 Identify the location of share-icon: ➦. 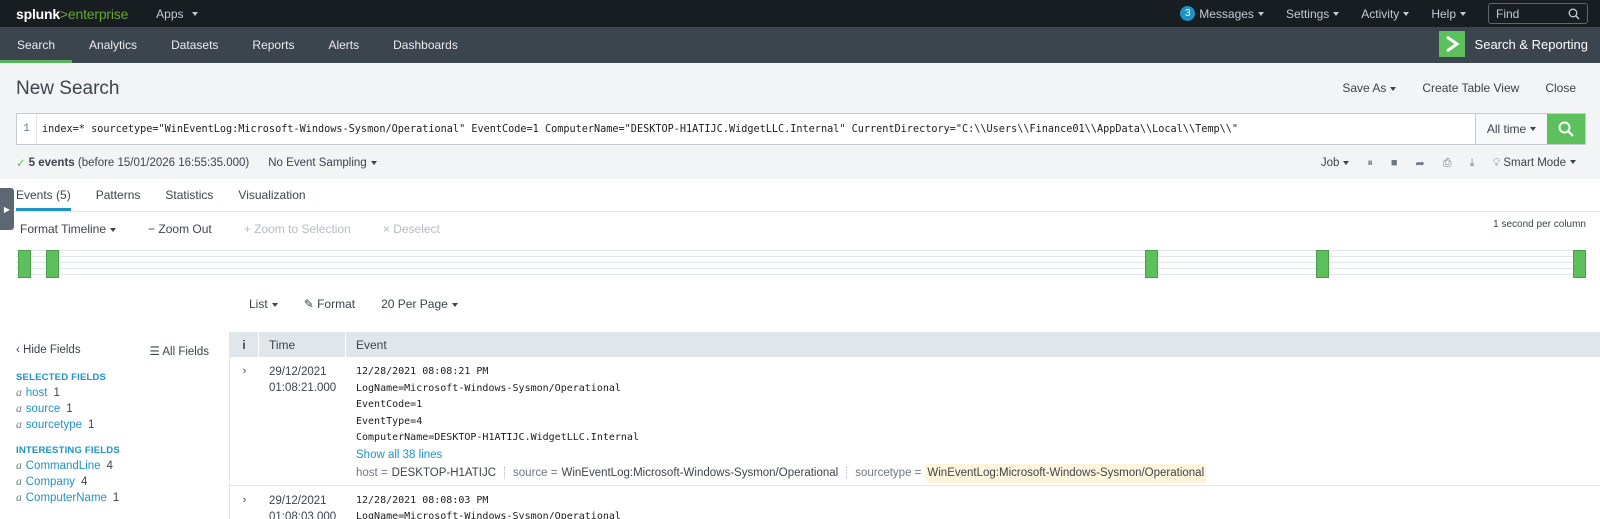
(1420, 163).